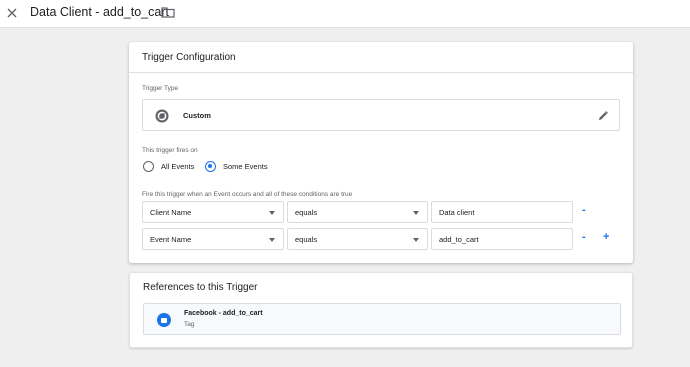 Image resolution: width=690 pixels, height=367 pixels. What do you see at coordinates (223, 313) in the screenshot?
I see `reference-name: Facebook - add_to_cart` at bounding box center [223, 313].